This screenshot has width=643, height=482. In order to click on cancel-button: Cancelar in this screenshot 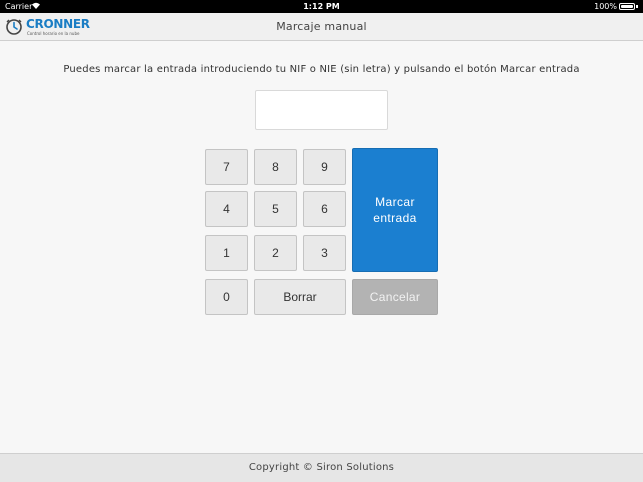, I will do `click(395, 297)`.